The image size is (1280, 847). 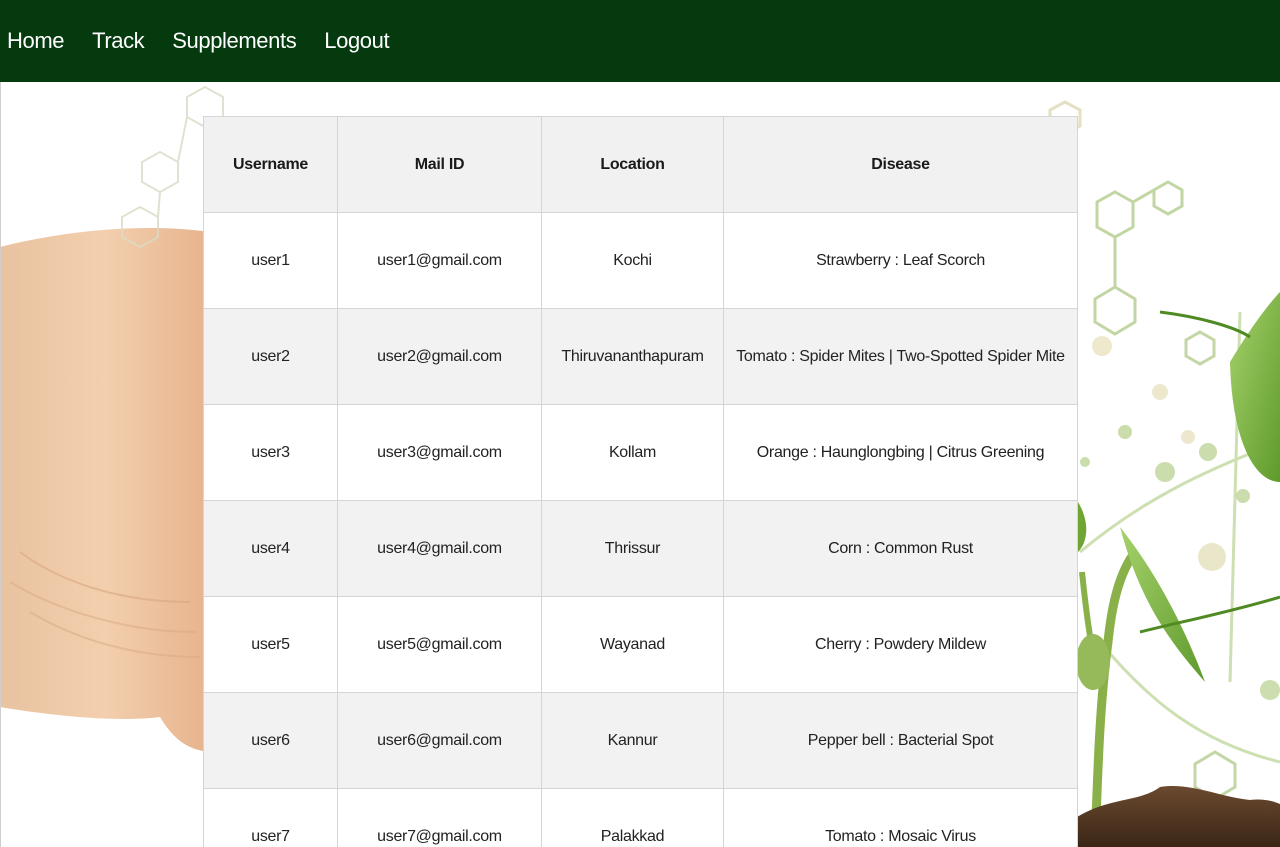 What do you see at coordinates (632, 356) in the screenshot?
I see `cell-location: Thiruvananthapuram` at bounding box center [632, 356].